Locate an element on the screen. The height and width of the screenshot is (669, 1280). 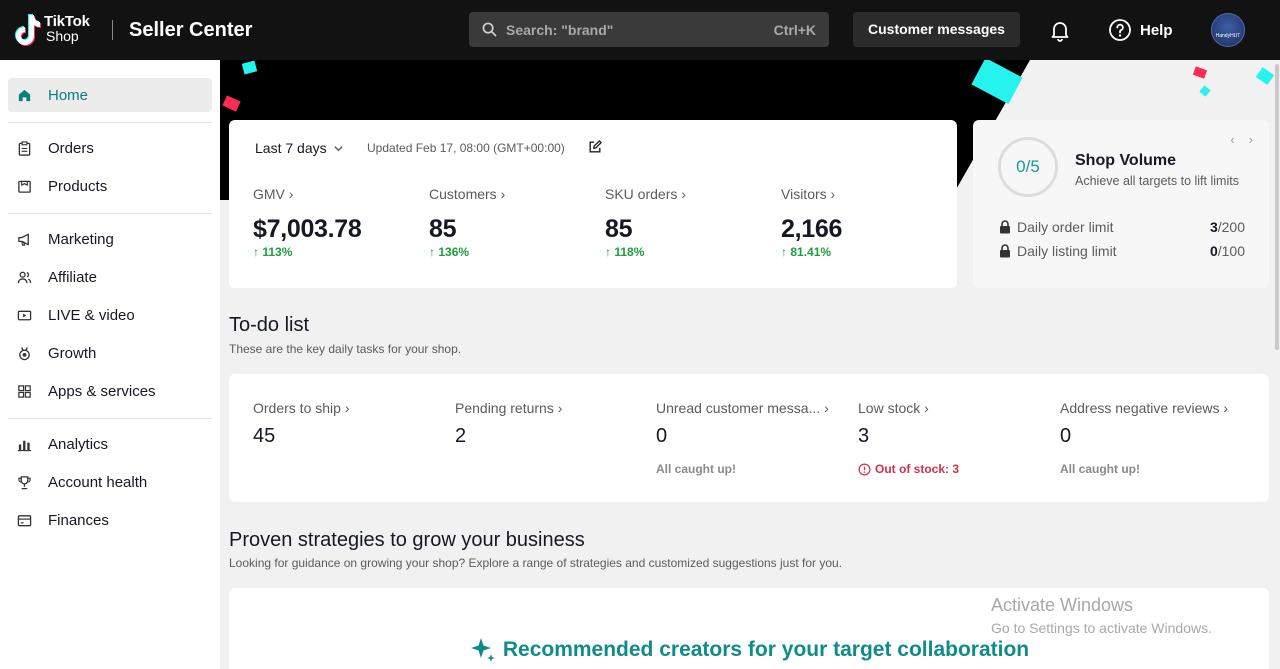
metric-visitors: Visitors › 2,166 ↑ 81.41% is located at coordinates (861, 222).